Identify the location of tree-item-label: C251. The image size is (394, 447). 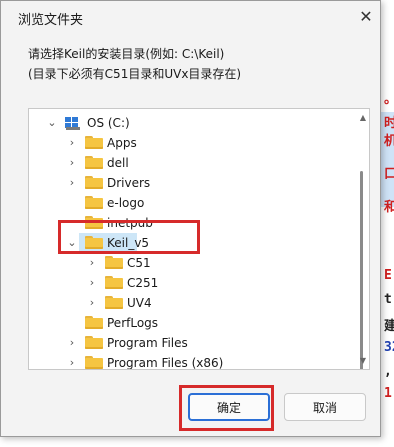
(143, 283).